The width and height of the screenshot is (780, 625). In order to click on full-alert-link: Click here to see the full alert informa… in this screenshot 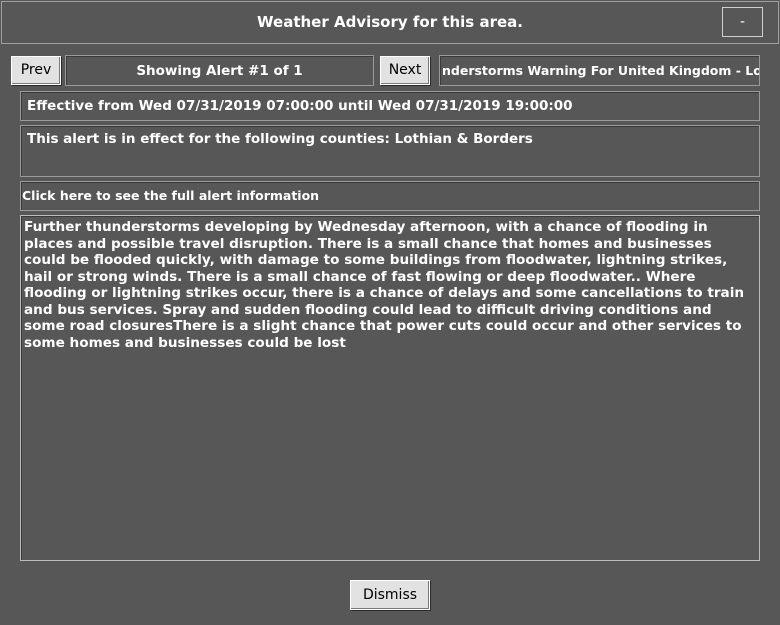, I will do `click(390, 196)`.